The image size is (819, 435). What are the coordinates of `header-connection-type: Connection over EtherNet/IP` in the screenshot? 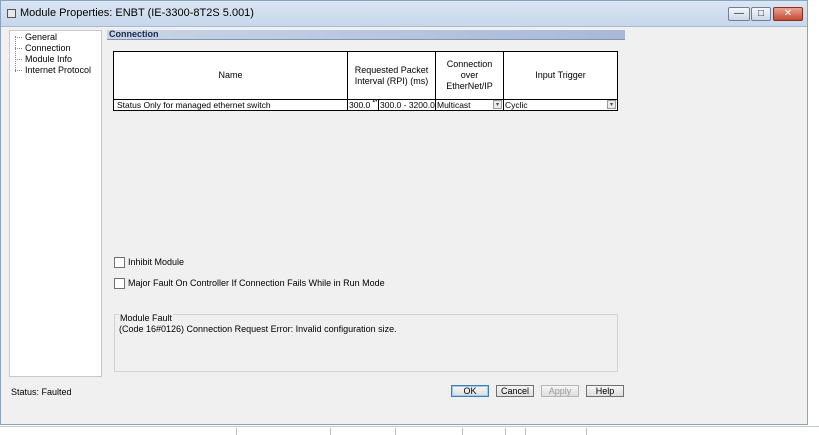 It's located at (470, 75).